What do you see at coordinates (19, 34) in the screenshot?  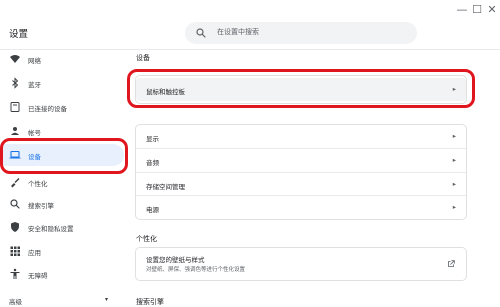 I see `page-title: 设置` at bounding box center [19, 34].